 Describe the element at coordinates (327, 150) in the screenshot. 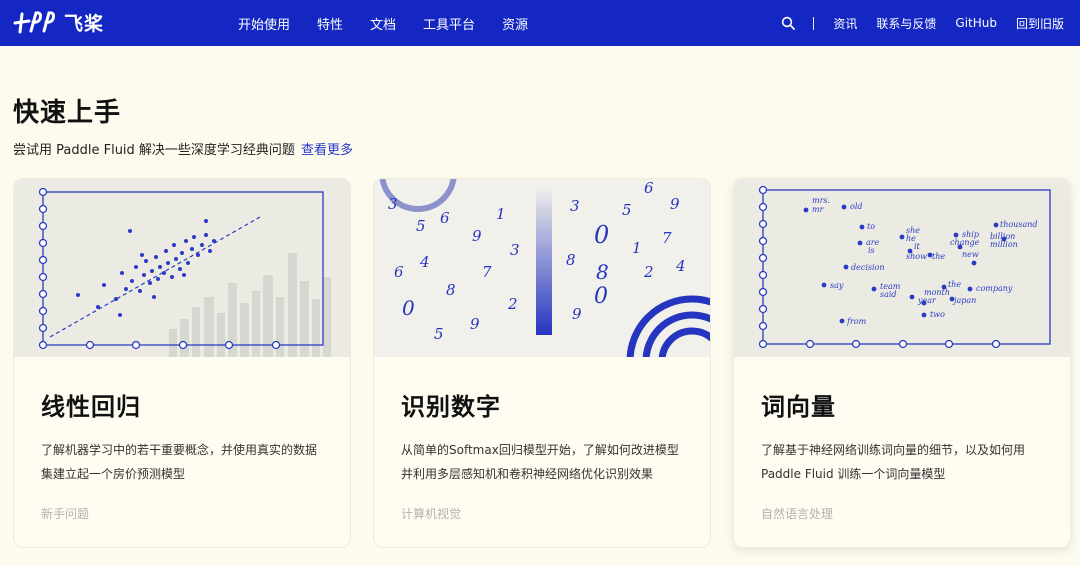

I see `view-more-link: 查看更多` at that location.